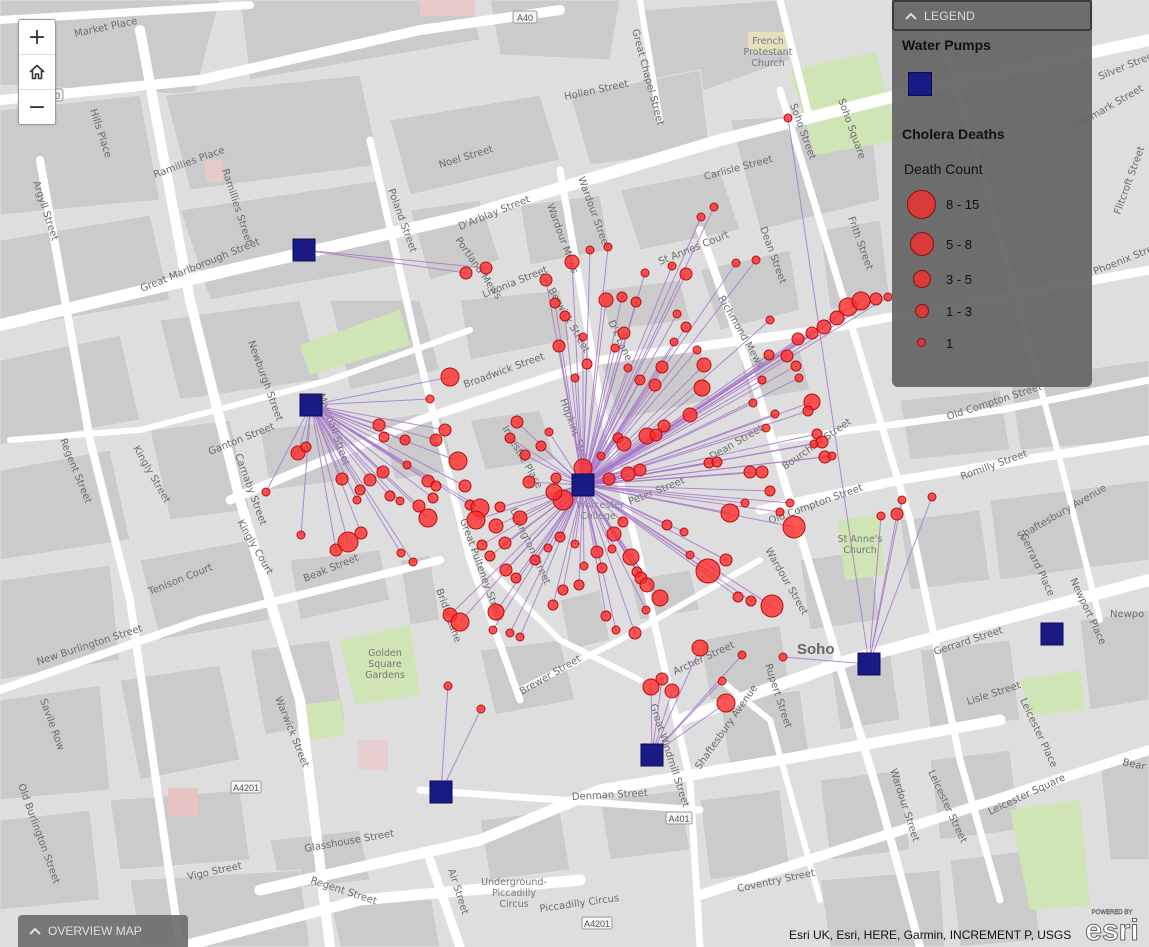 The height and width of the screenshot is (947, 1149). What do you see at coordinates (37, 37) in the screenshot?
I see `zoom-in-button: +` at bounding box center [37, 37].